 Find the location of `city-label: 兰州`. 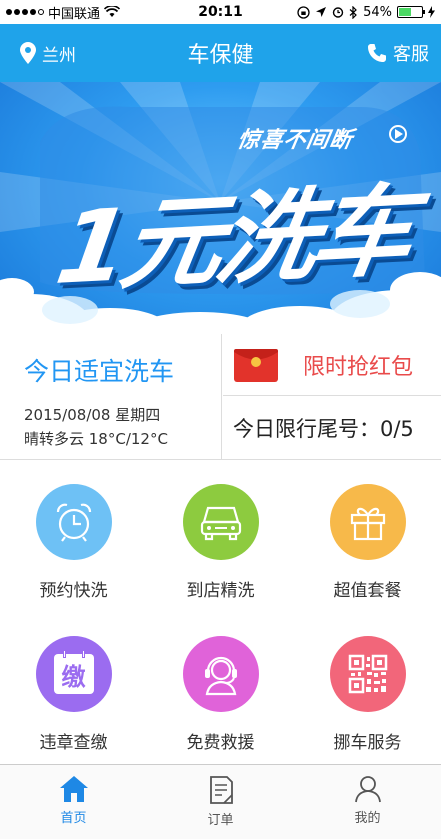

city-label: 兰州 is located at coordinates (59, 55).